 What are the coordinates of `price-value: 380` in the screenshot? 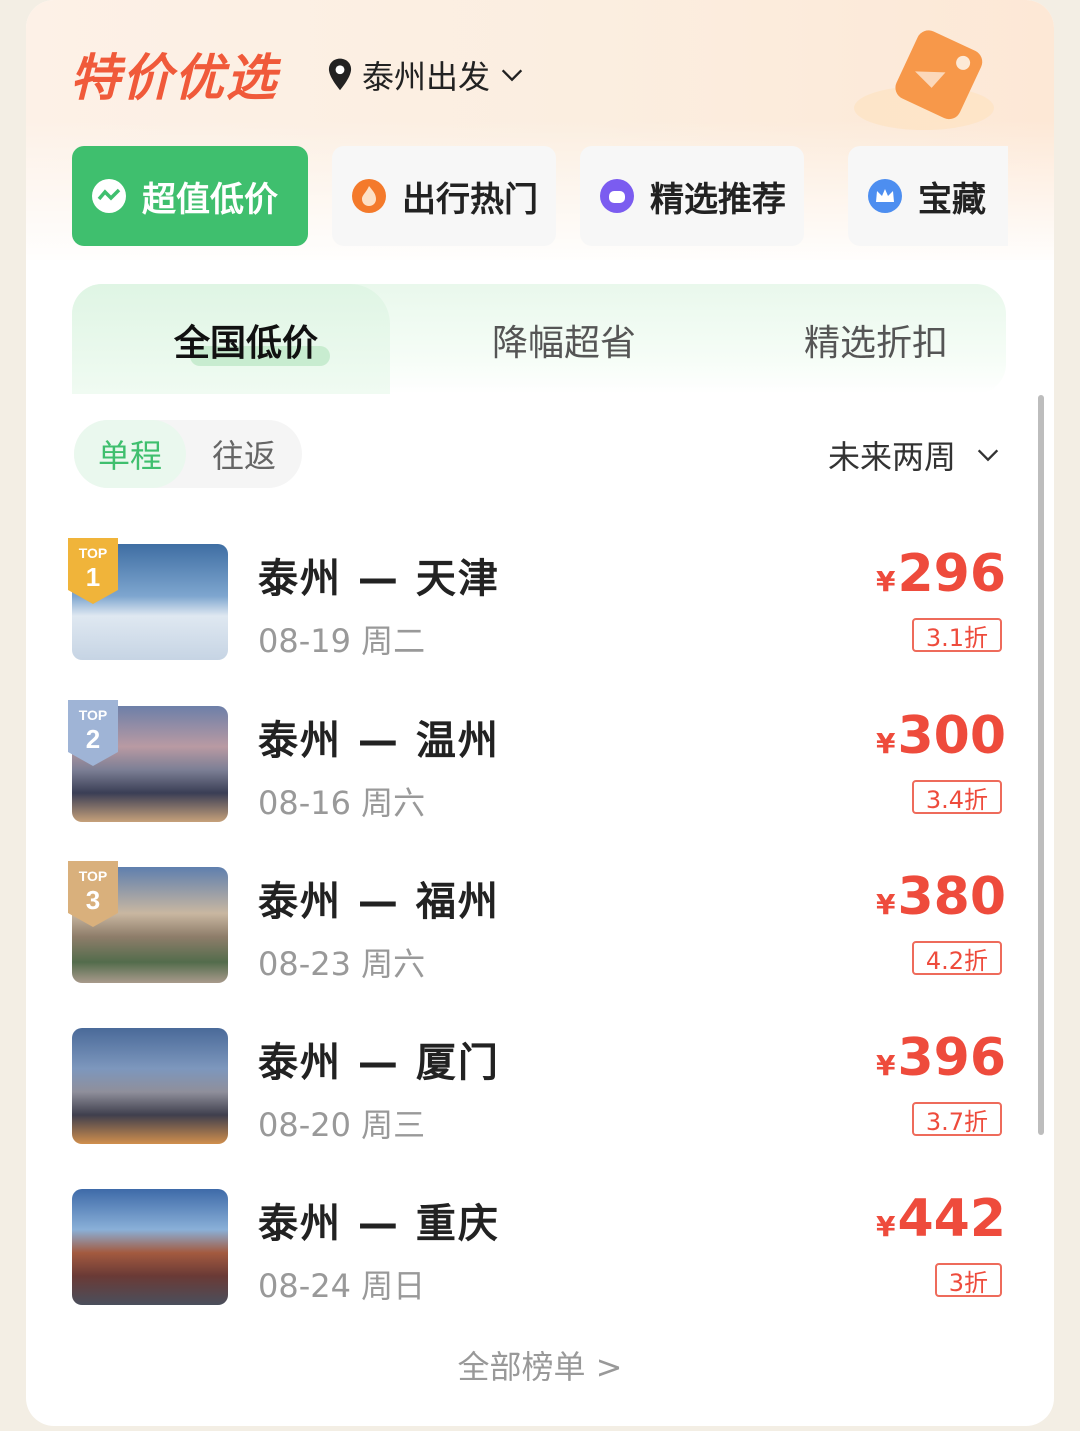 It's located at (951, 897).